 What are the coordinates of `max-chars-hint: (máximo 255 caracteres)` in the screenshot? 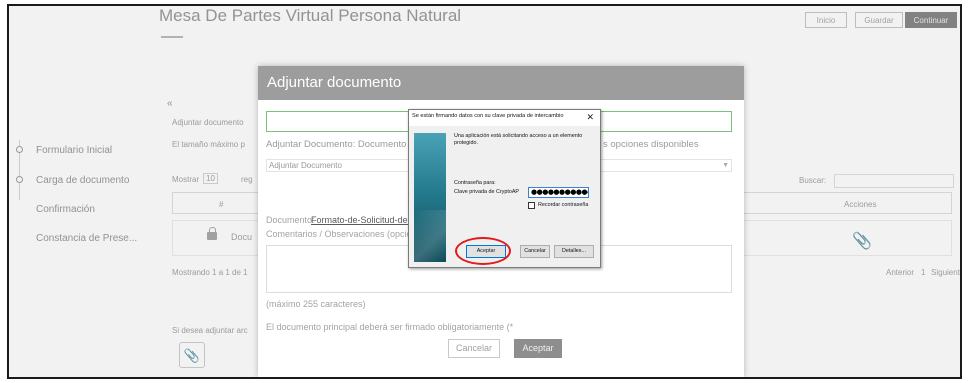 It's located at (316, 304).